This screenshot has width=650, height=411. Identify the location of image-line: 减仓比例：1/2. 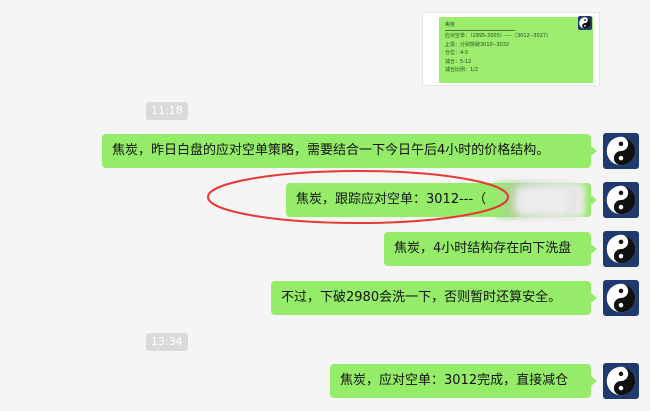
(462, 70).